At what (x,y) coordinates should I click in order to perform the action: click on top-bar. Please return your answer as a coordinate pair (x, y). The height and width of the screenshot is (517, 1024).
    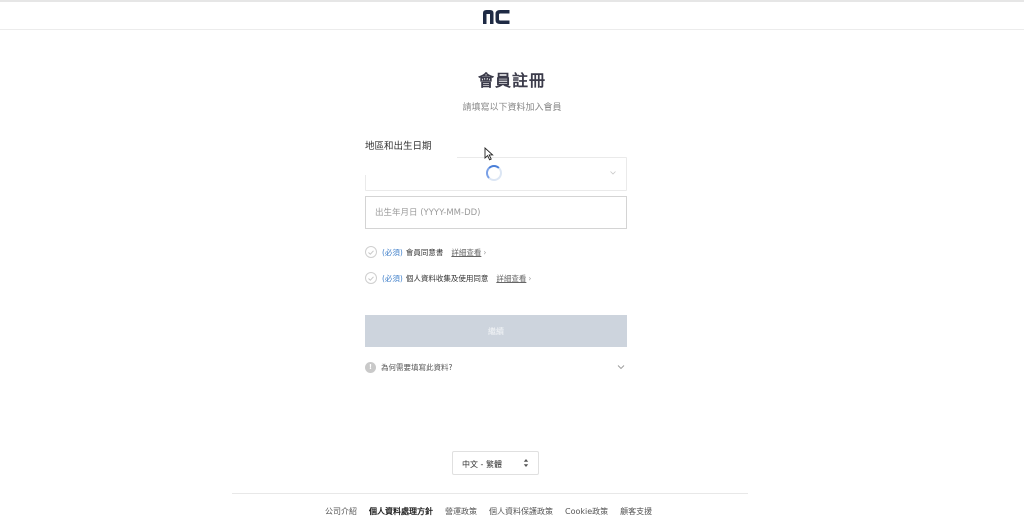
    Looking at the image, I should click on (512, 15).